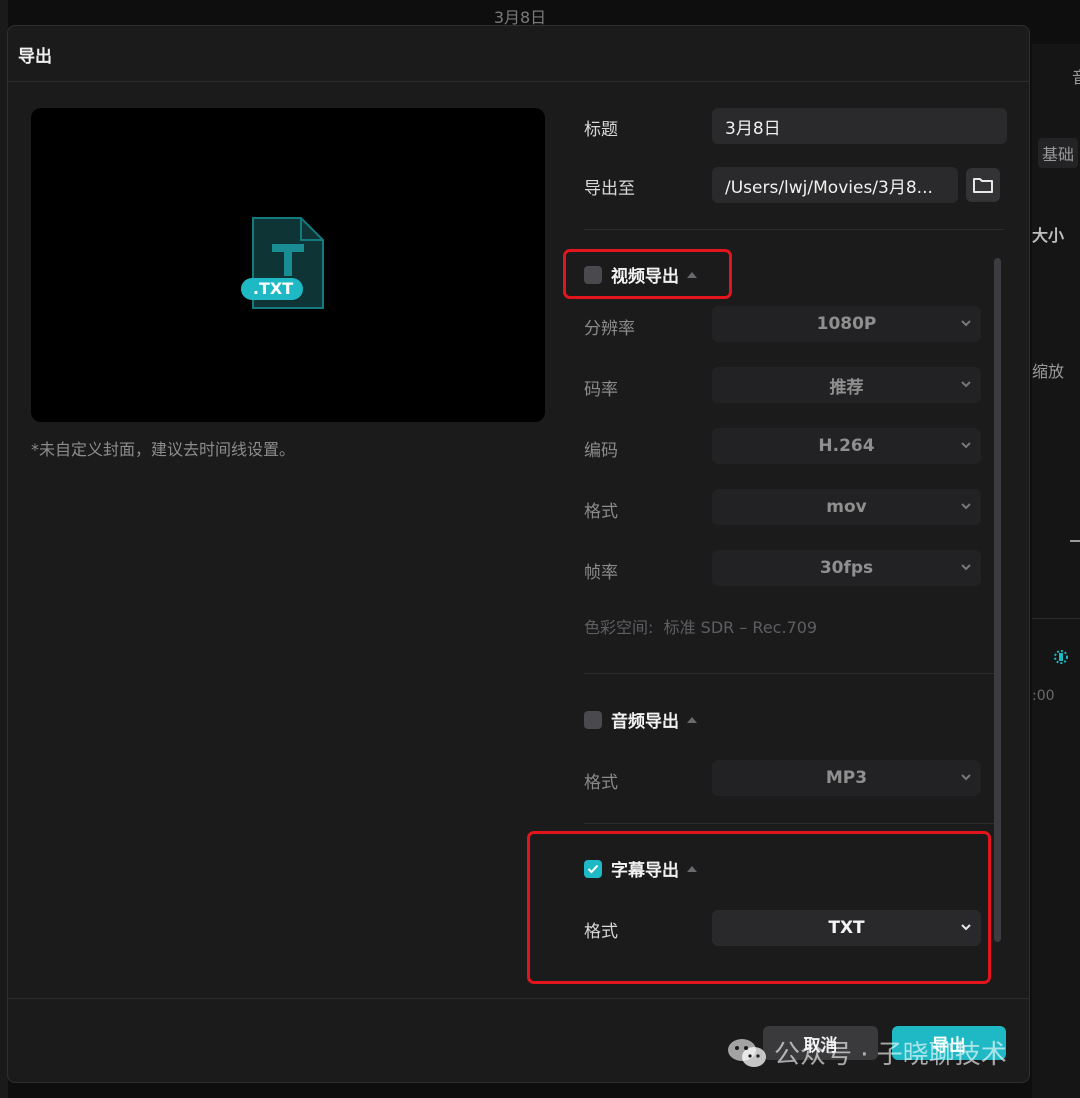 Image resolution: width=1080 pixels, height=1098 pixels. I want to click on browse-folder-button, so click(983, 185).